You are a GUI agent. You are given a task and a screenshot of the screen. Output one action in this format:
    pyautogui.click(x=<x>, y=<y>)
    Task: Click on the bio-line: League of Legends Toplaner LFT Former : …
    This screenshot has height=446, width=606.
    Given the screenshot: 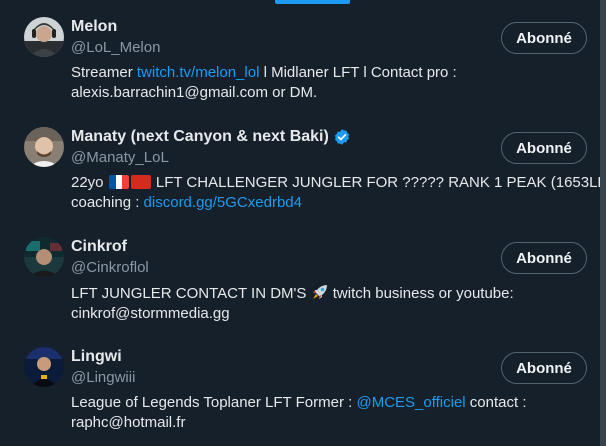 What is the action you would take?
    pyautogui.click(x=311, y=403)
    